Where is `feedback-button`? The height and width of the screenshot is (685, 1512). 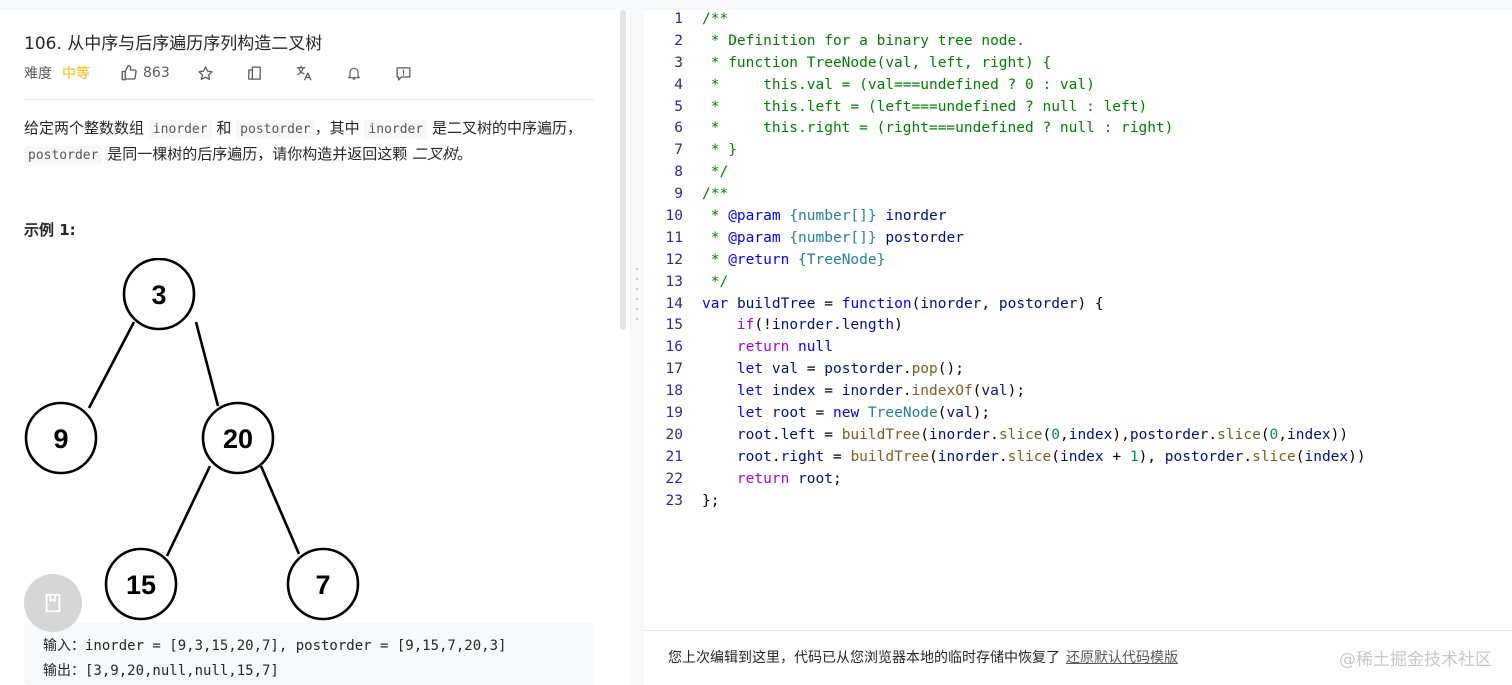 feedback-button is located at coordinates (403, 73).